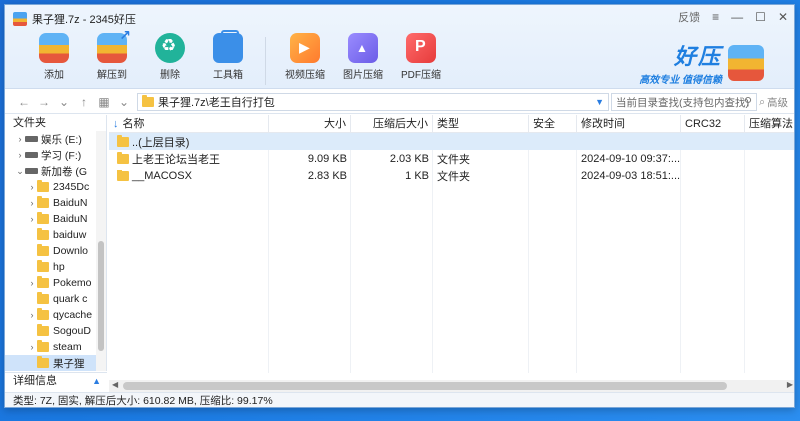 The width and height of the screenshot is (800, 421). What do you see at coordinates (760, 17) in the screenshot?
I see `maximize-icon: ☐` at bounding box center [760, 17].